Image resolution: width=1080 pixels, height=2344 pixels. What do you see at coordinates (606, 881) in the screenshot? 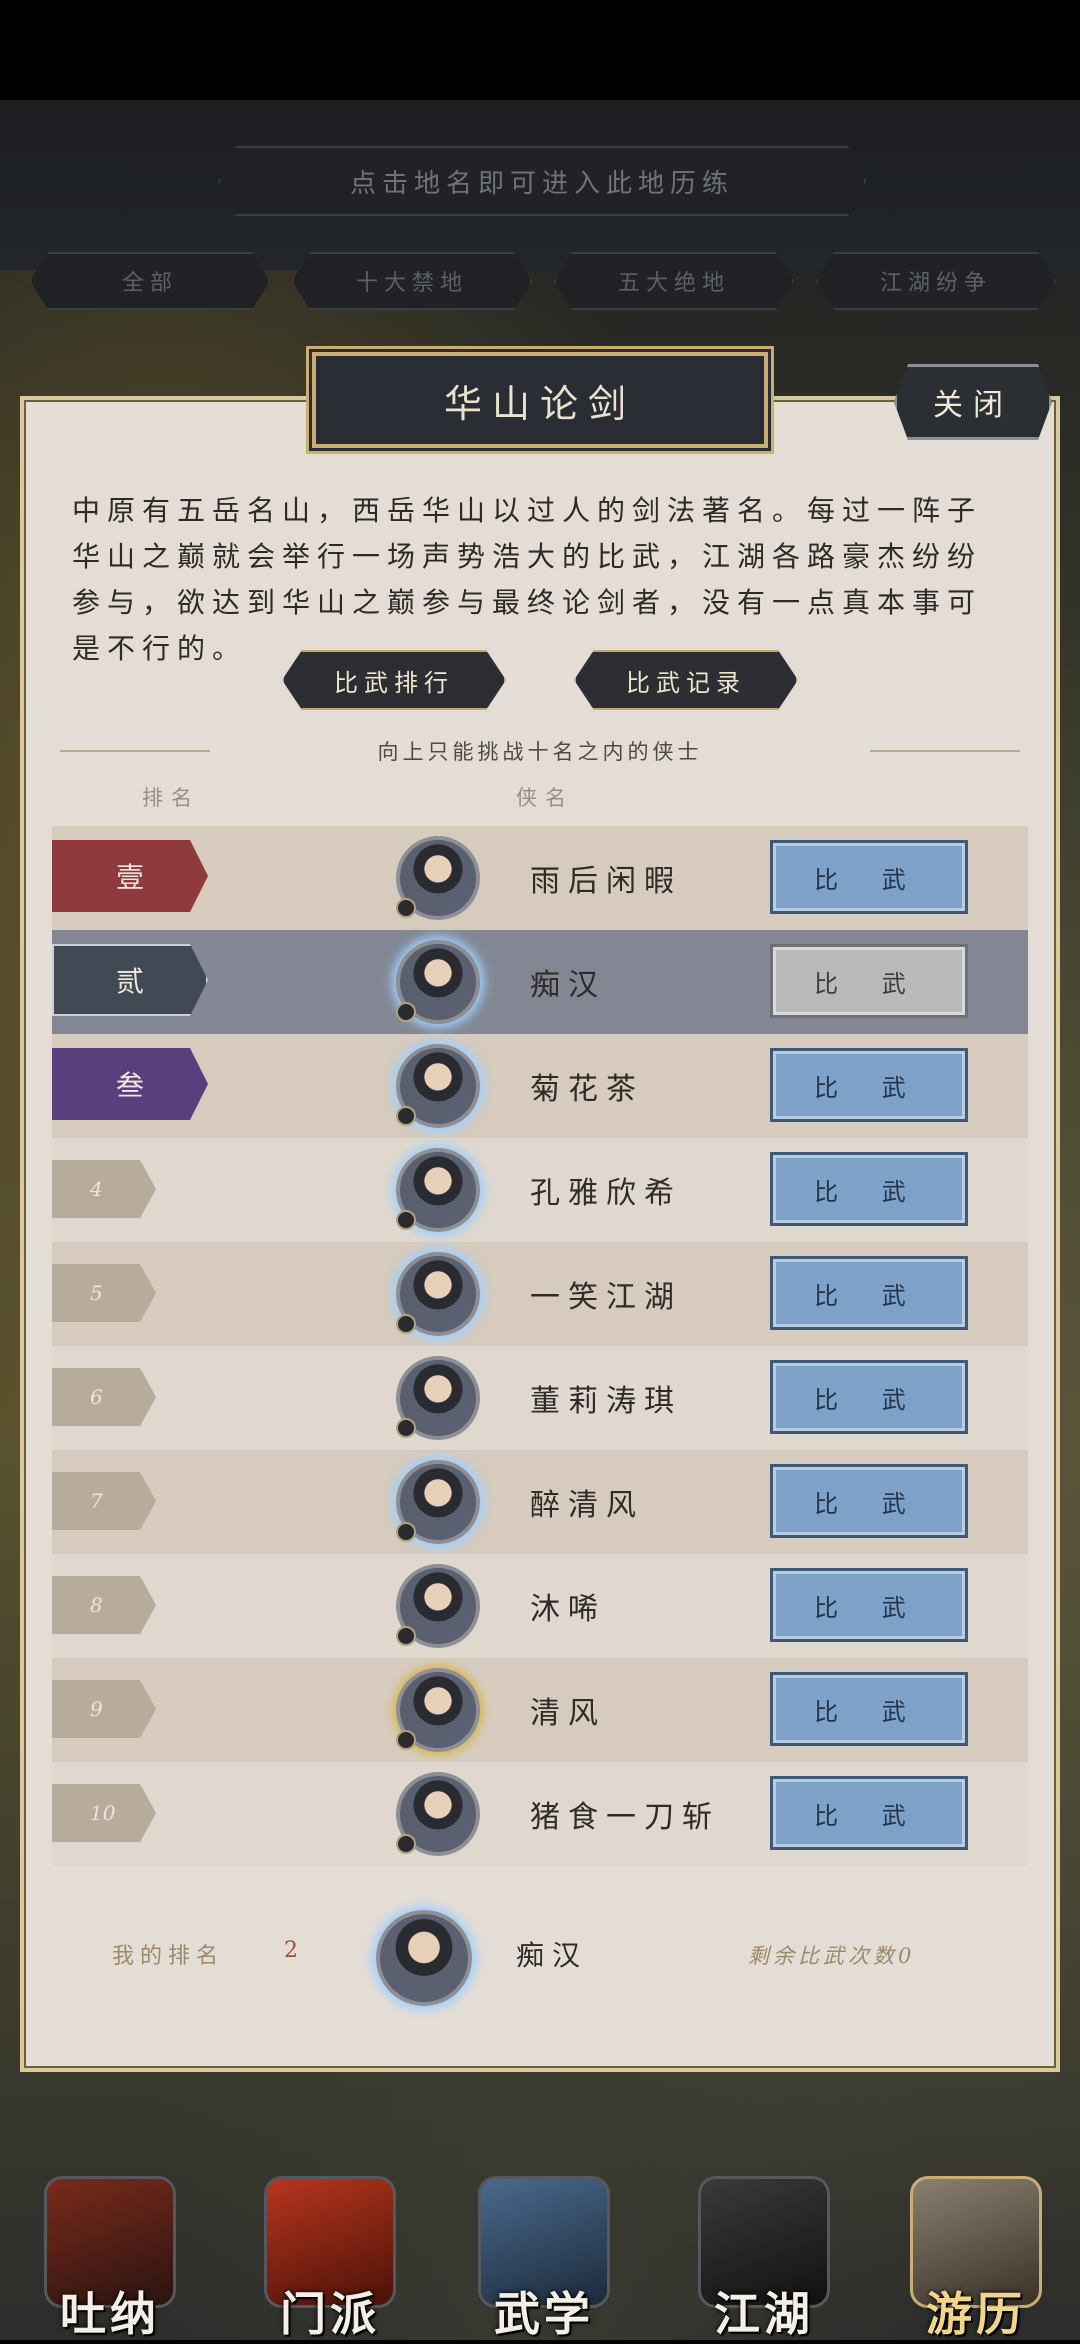
I see `player-name: 雨后闲暇` at bounding box center [606, 881].